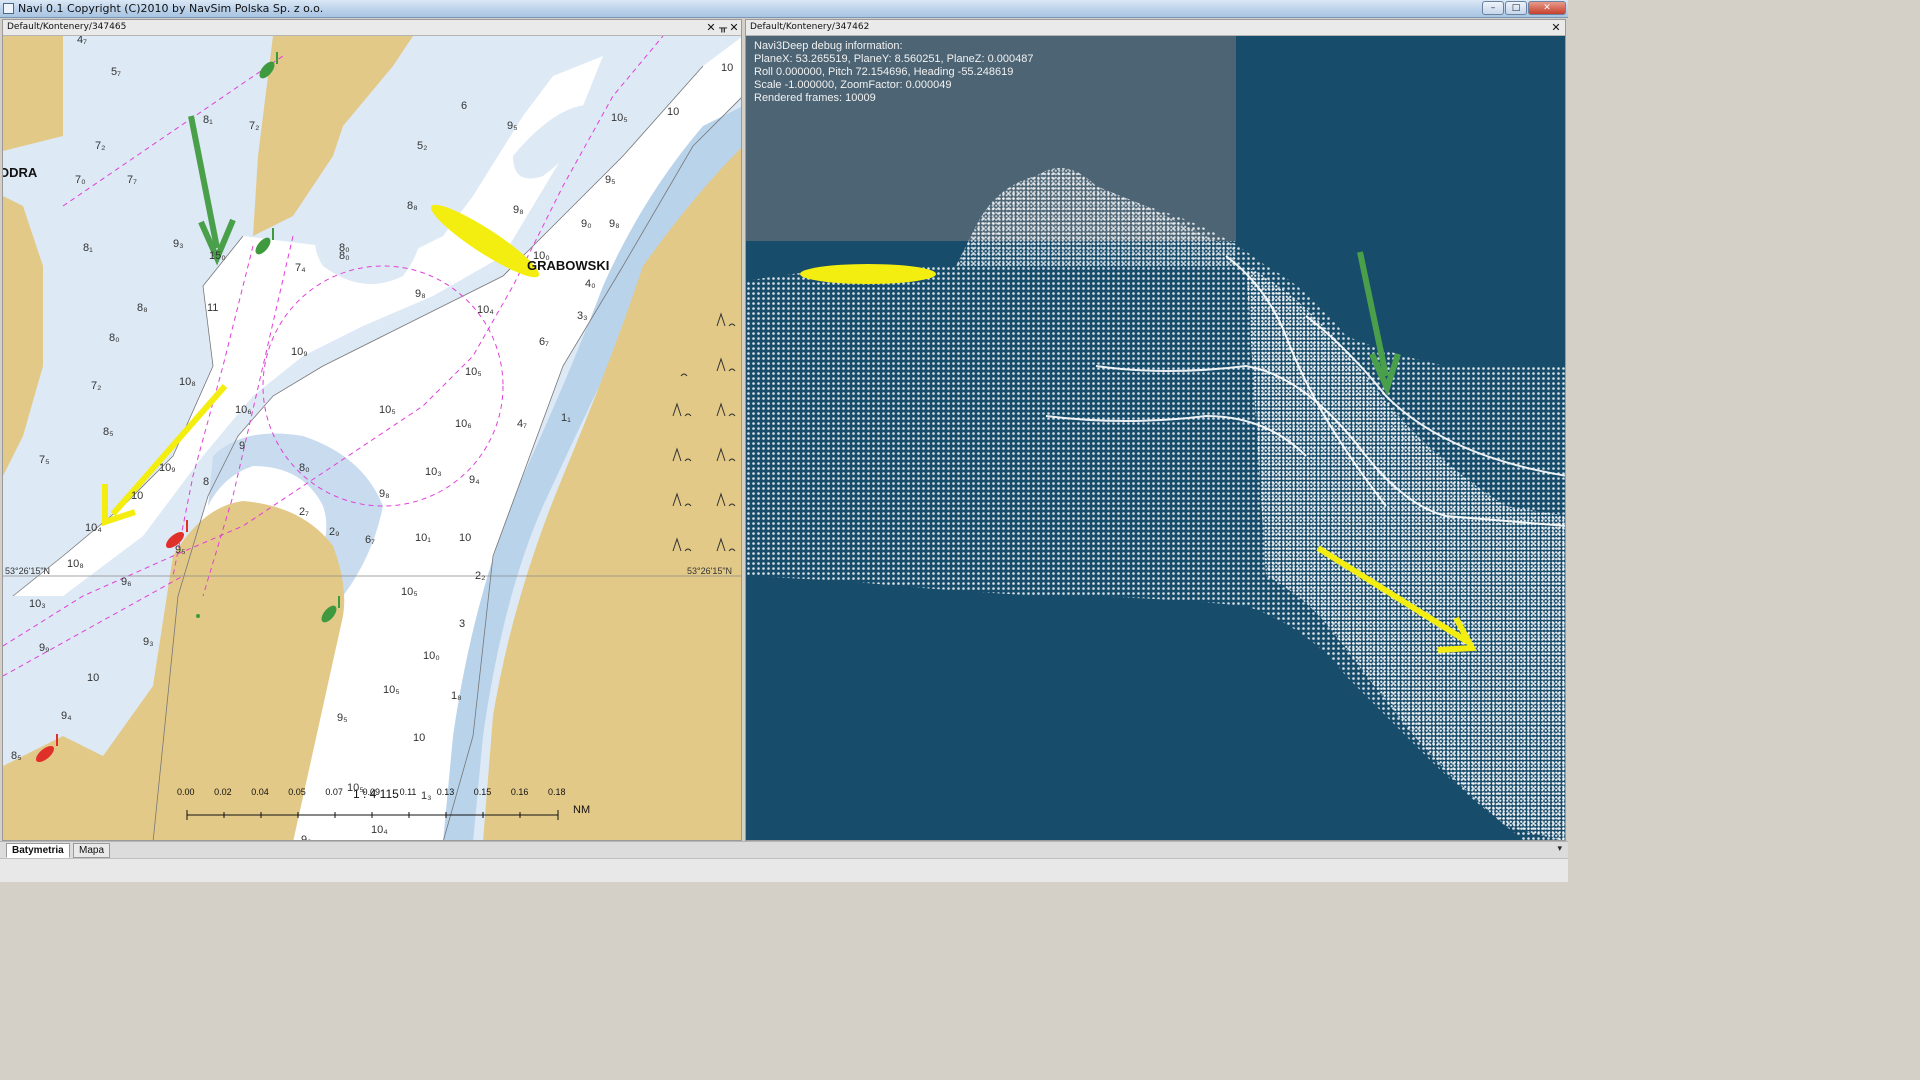  I want to click on tab-batymetria: Batymetria, so click(38, 850).